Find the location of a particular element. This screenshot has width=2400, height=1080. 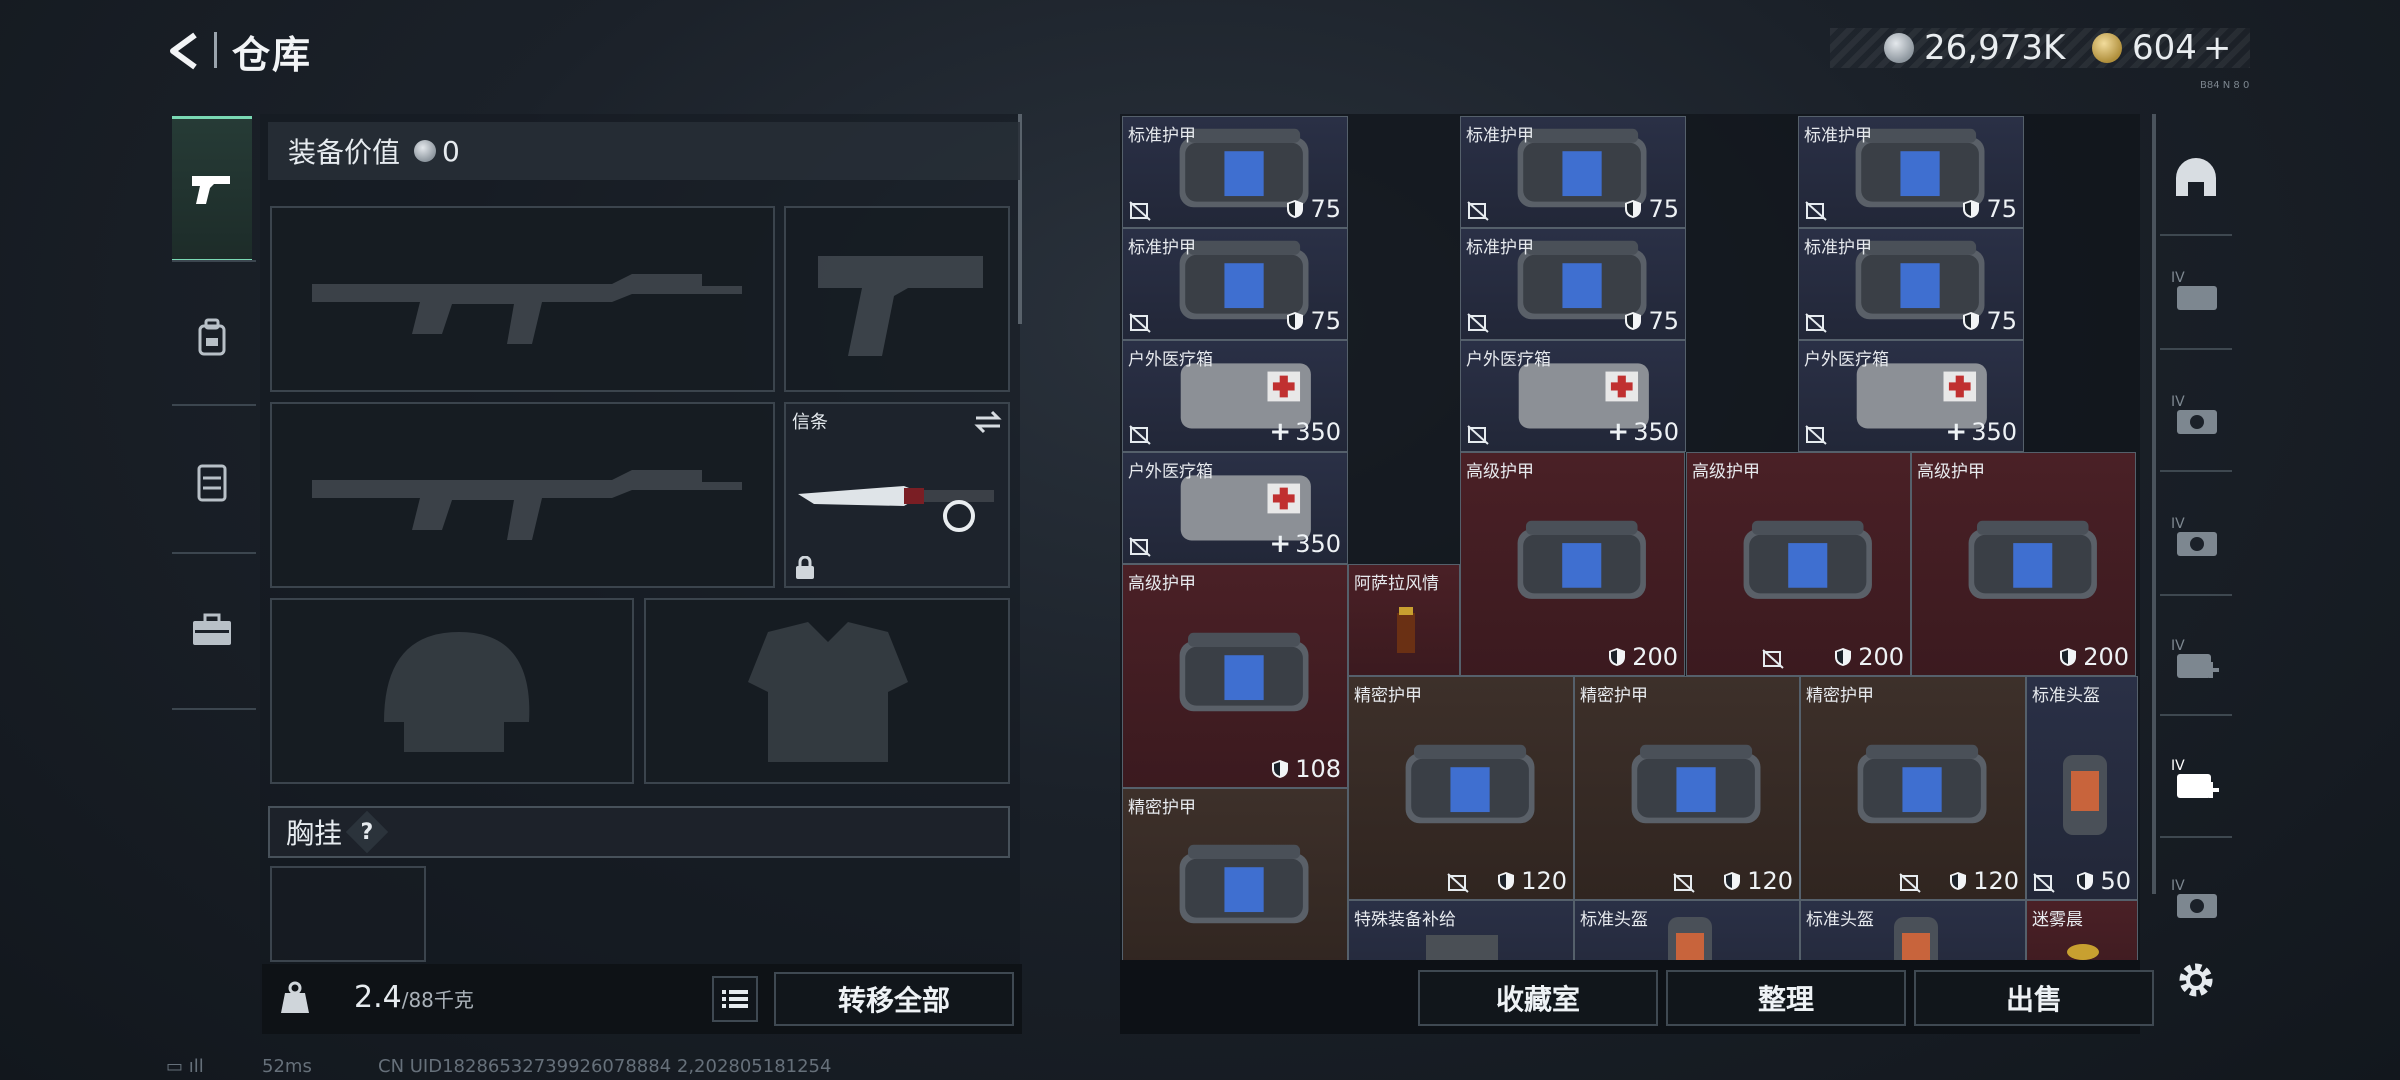

tab-helmet-storage is located at coordinates (2196, 178).